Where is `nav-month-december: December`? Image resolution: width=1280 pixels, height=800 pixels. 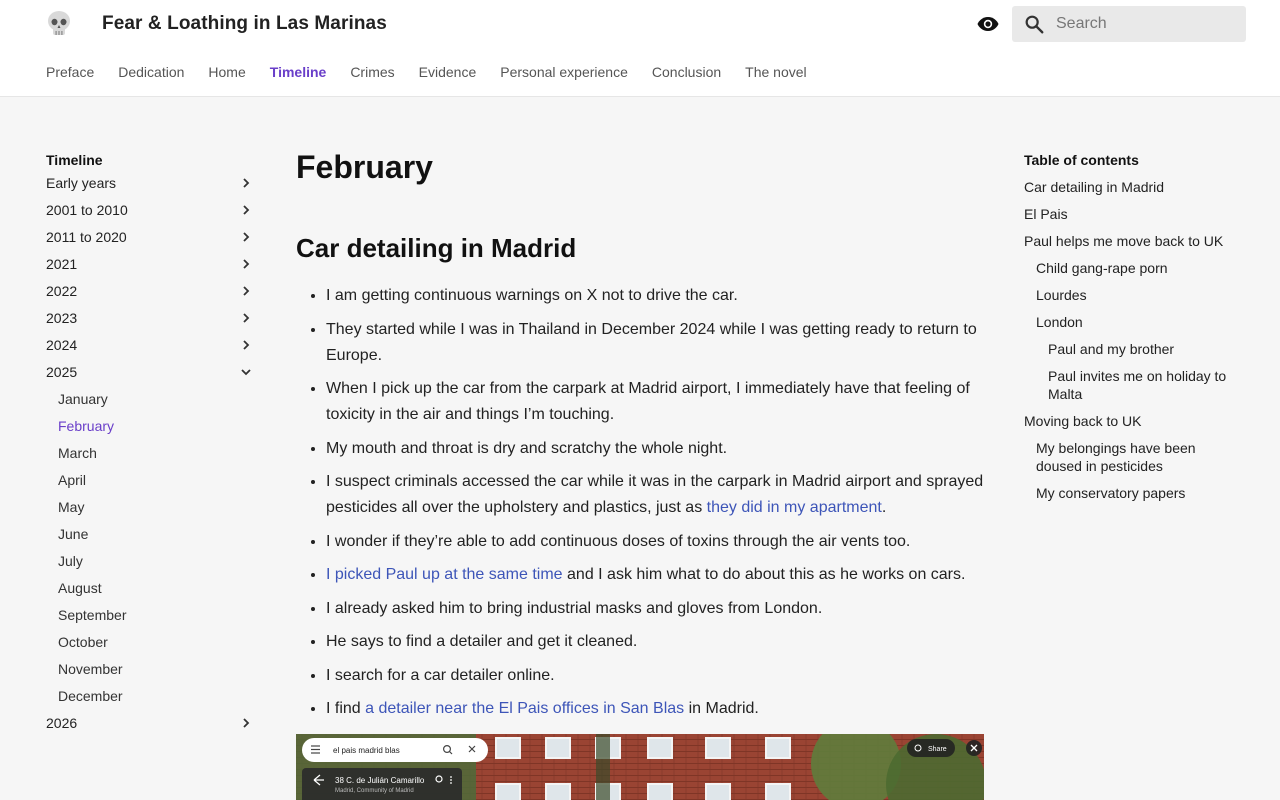 nav-month-december: December is located at coordinates (152, 696).